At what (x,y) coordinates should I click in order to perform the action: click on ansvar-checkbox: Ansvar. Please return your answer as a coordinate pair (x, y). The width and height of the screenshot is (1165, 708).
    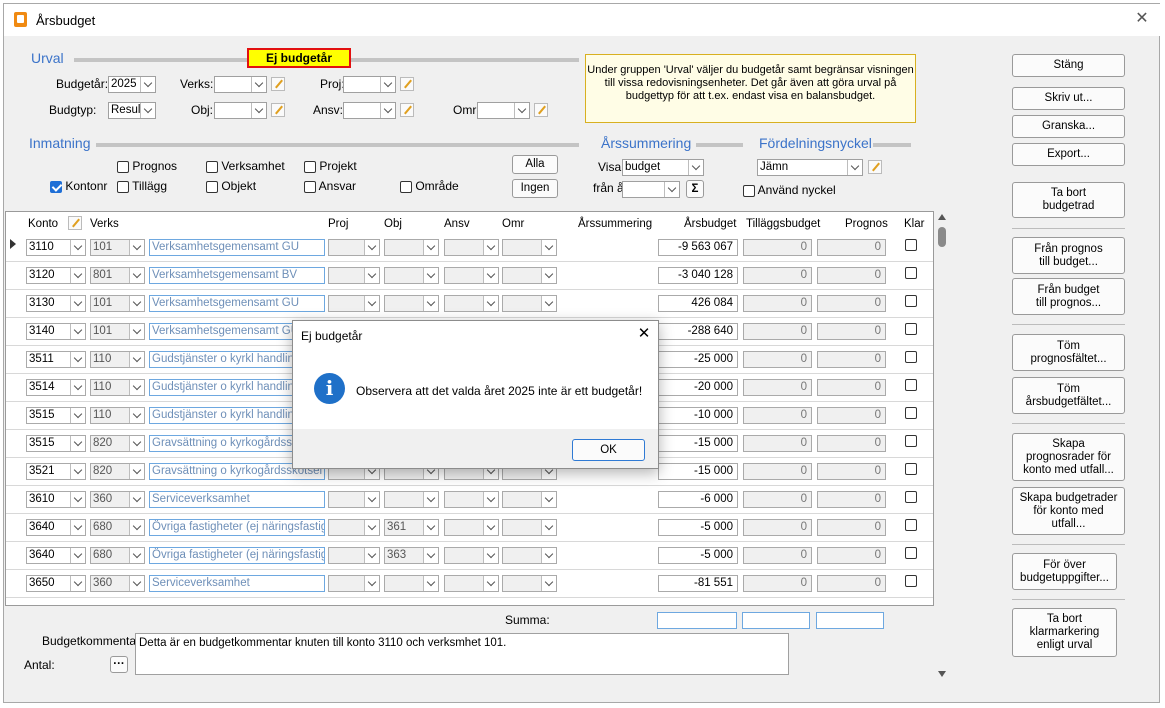
    Looking at the image, I should click on (330, 186).